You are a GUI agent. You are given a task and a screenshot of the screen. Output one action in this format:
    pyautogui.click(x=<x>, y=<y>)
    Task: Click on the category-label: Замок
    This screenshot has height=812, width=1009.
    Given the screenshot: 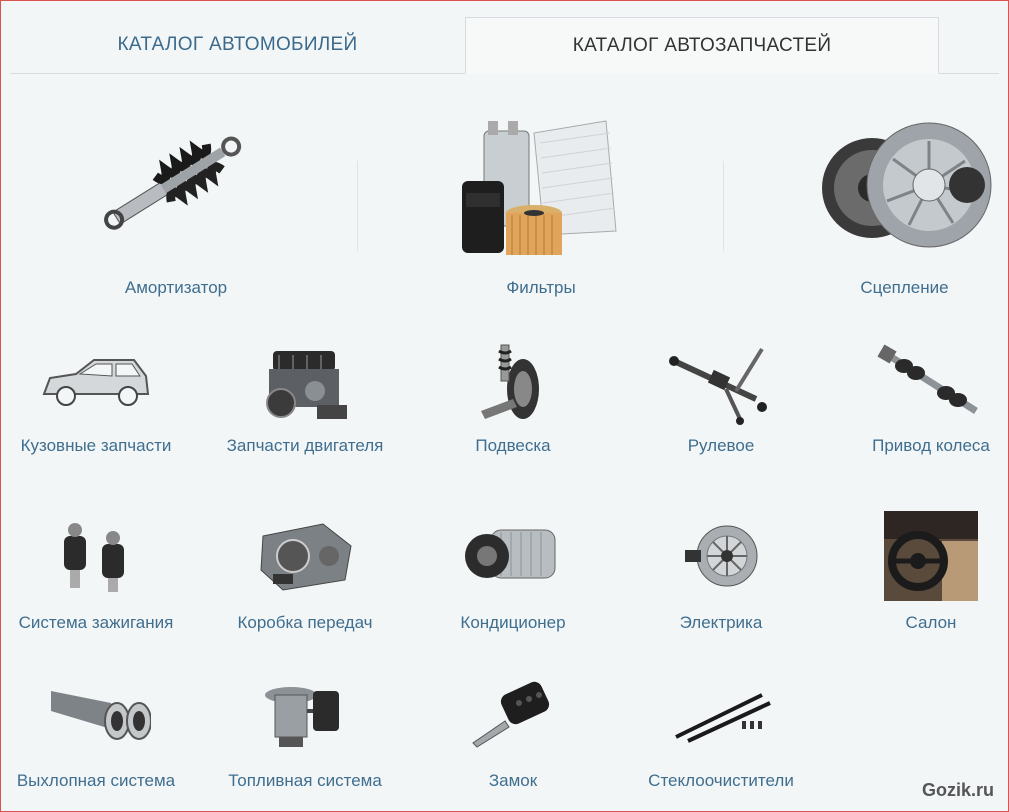 What is the action you would take?
    pyautogui.click(x=513, y=780)
    